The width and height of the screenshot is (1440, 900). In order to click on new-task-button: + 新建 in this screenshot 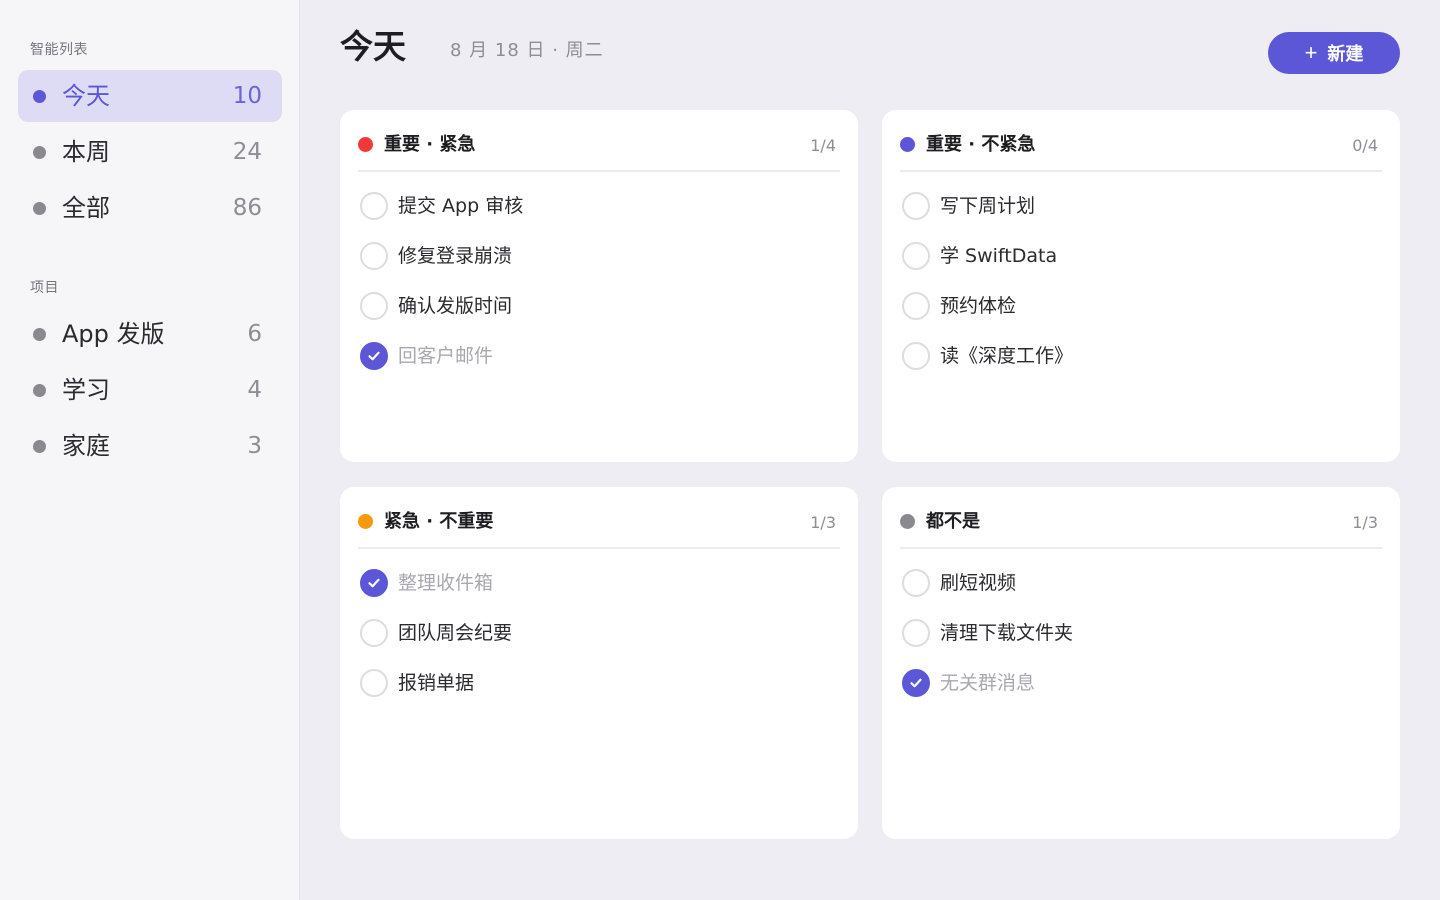, I will do `click(1334, 53)`.